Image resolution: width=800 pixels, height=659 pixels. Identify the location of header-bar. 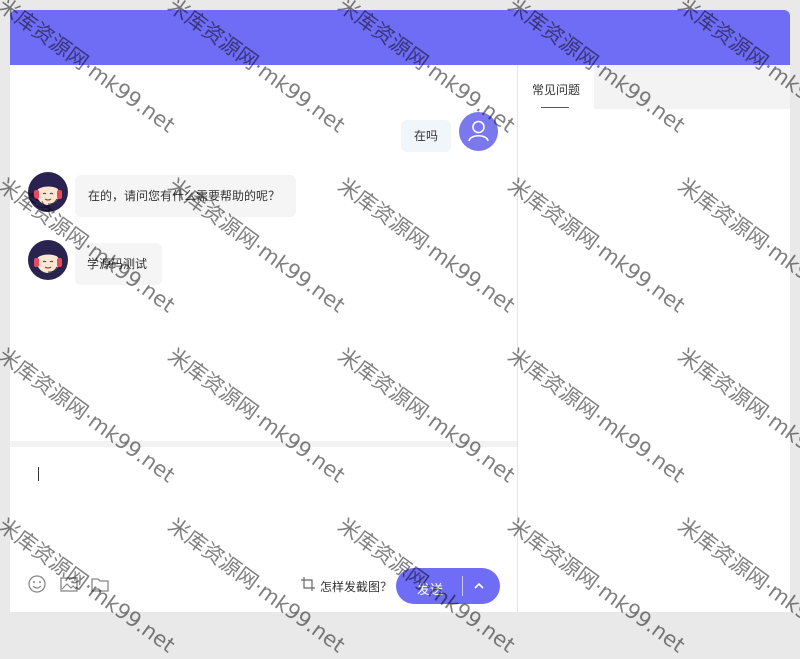
(400, 37).